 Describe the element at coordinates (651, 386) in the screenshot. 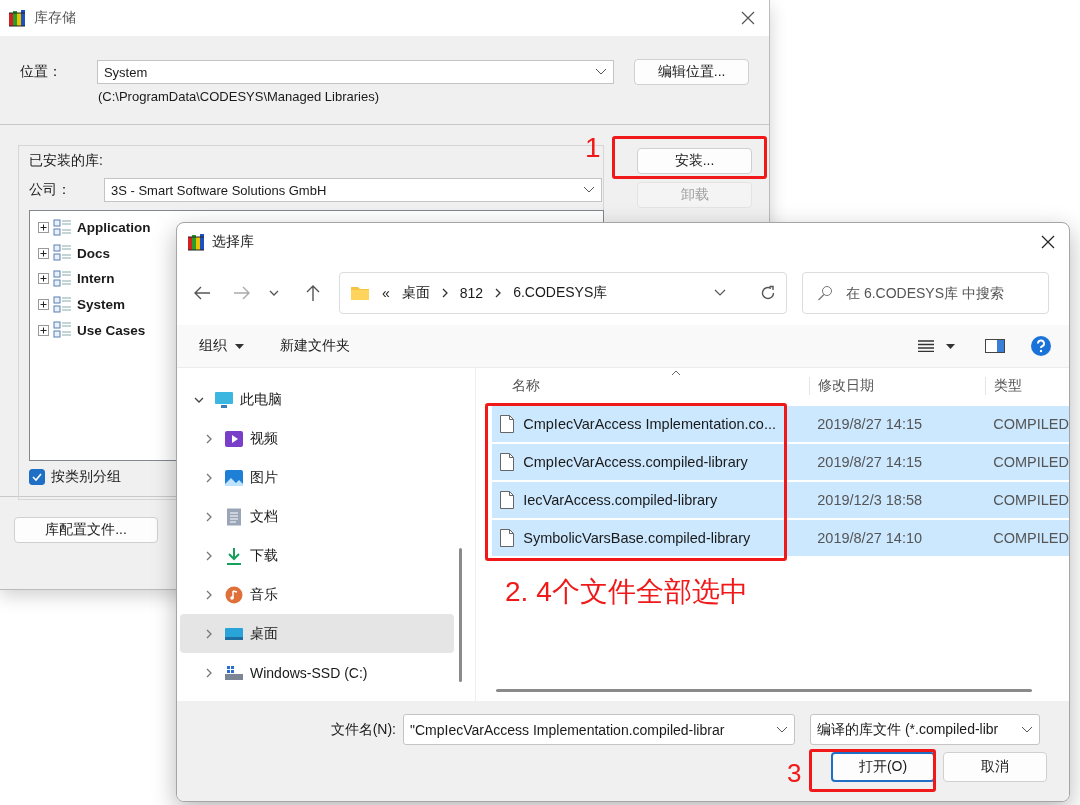

I see `column-header: 名称` at that location.